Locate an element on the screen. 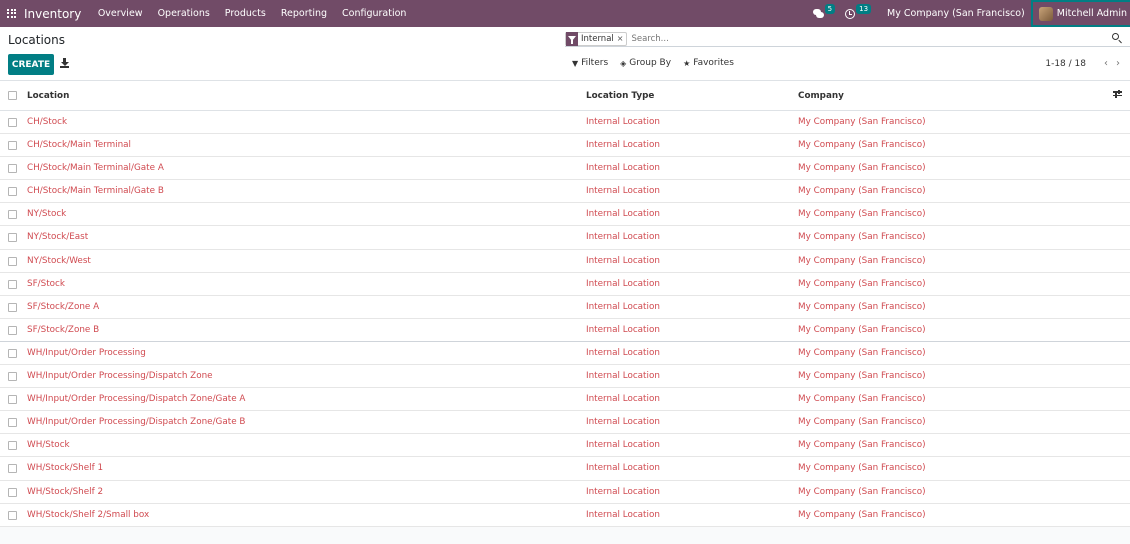  avatar is located at coordinates (1045, 13).